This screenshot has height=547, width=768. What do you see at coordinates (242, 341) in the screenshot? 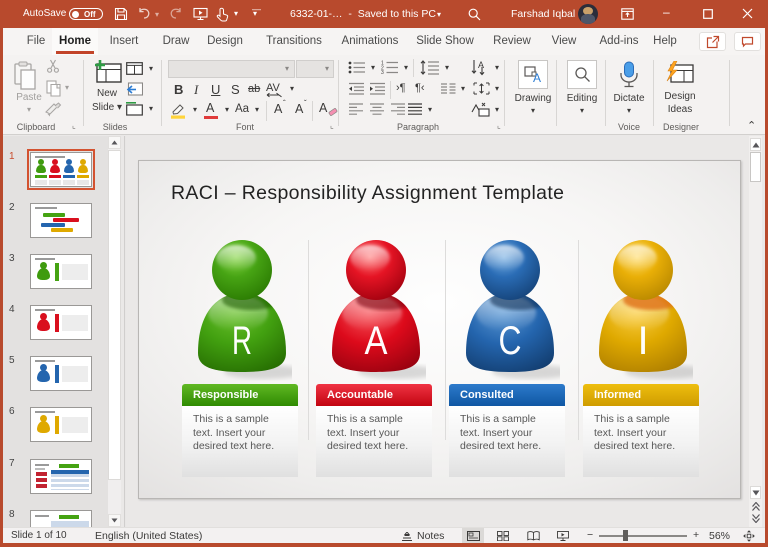
I see `svg-text: R` at bounding box center [242, 341].